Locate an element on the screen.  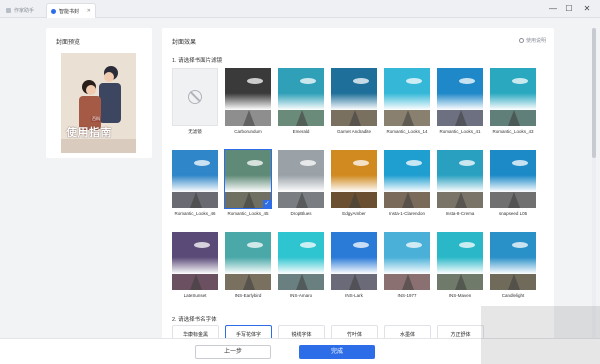
close-tab-icon: ✕ is located at coordinates (89, 11).